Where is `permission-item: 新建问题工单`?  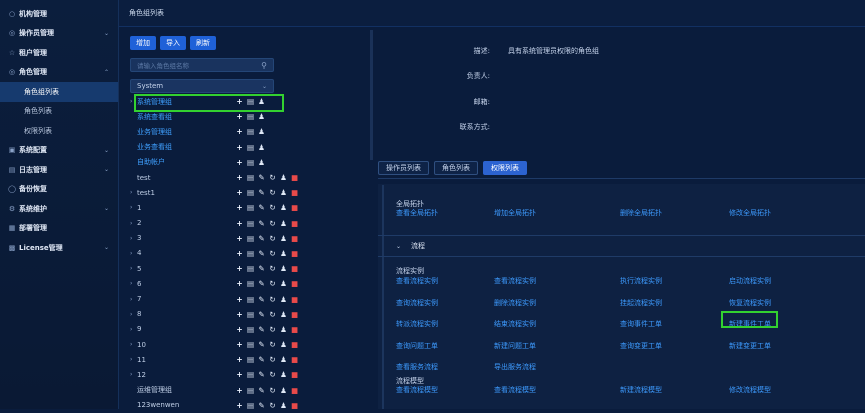 permission-item: 新建问题工单 is located at coordinates (515, 346).